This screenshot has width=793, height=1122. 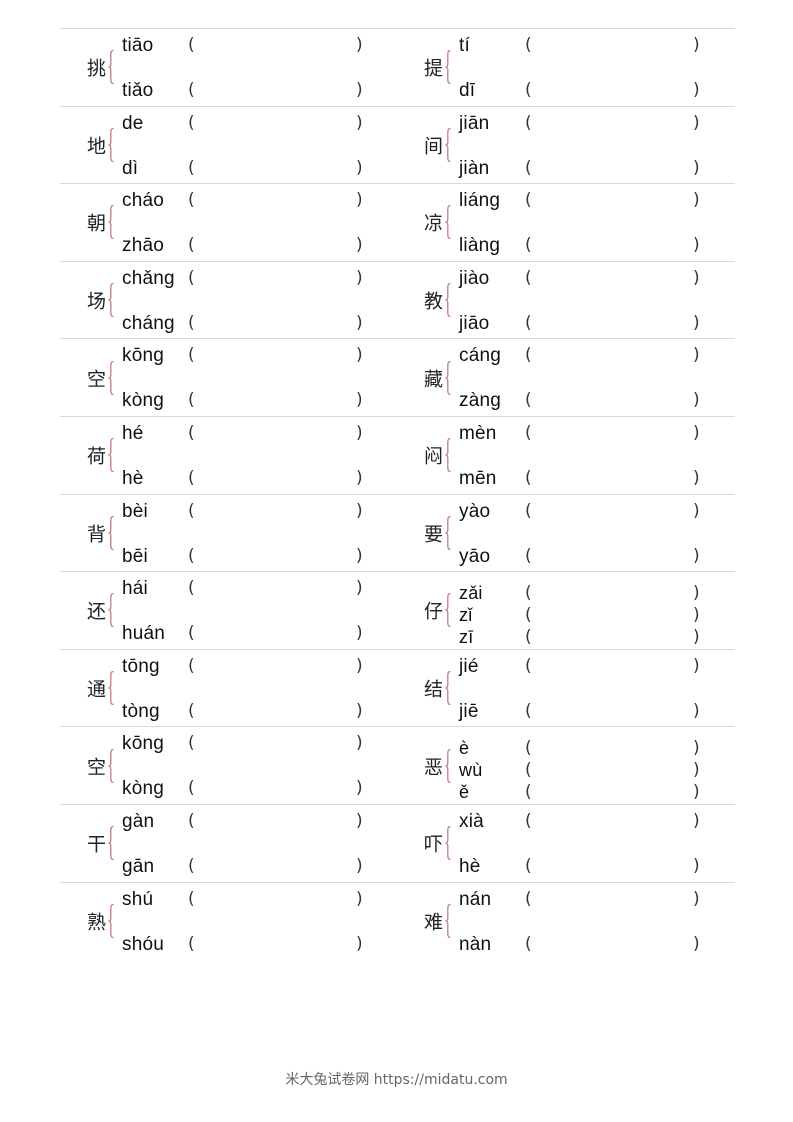 What do you see at coordinates (133, 433) in the screenshot?
I see `pinyin-label: hé` at bounding box center [133, 433].